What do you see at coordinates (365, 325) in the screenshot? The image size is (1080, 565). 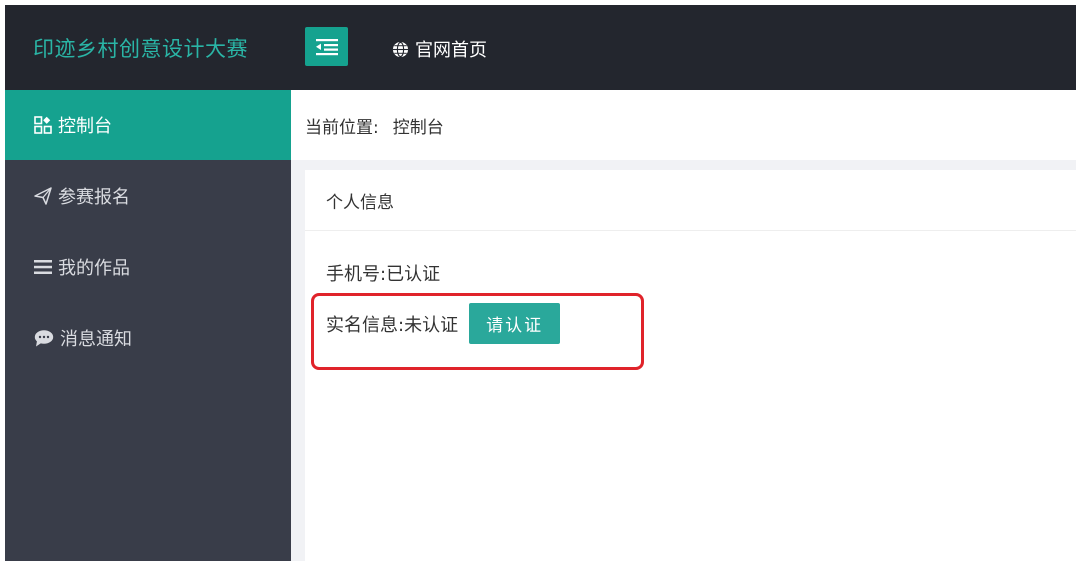 I see `realname-label: 实名信息:` at bounding box center [365, 325].